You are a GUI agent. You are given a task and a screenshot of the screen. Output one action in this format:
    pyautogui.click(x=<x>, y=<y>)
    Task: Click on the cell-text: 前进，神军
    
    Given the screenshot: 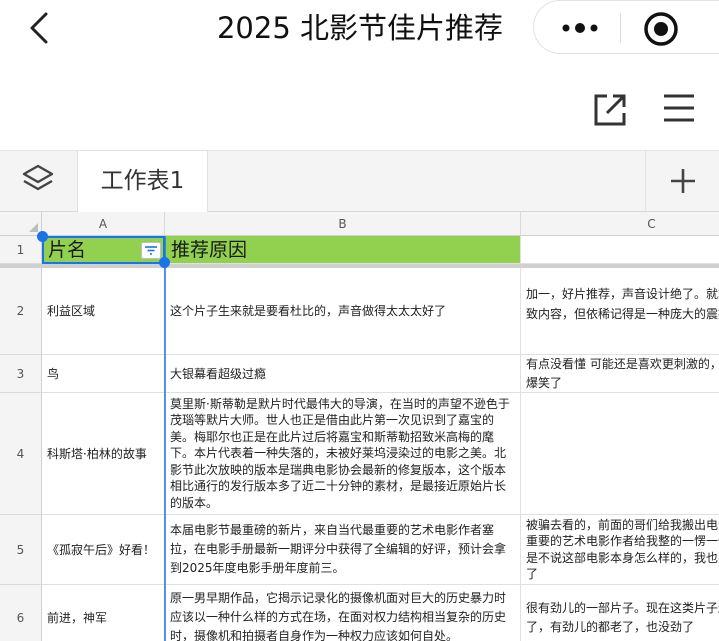 What is the action you would take?
    pyautogui.click(x=77, y=617)
    